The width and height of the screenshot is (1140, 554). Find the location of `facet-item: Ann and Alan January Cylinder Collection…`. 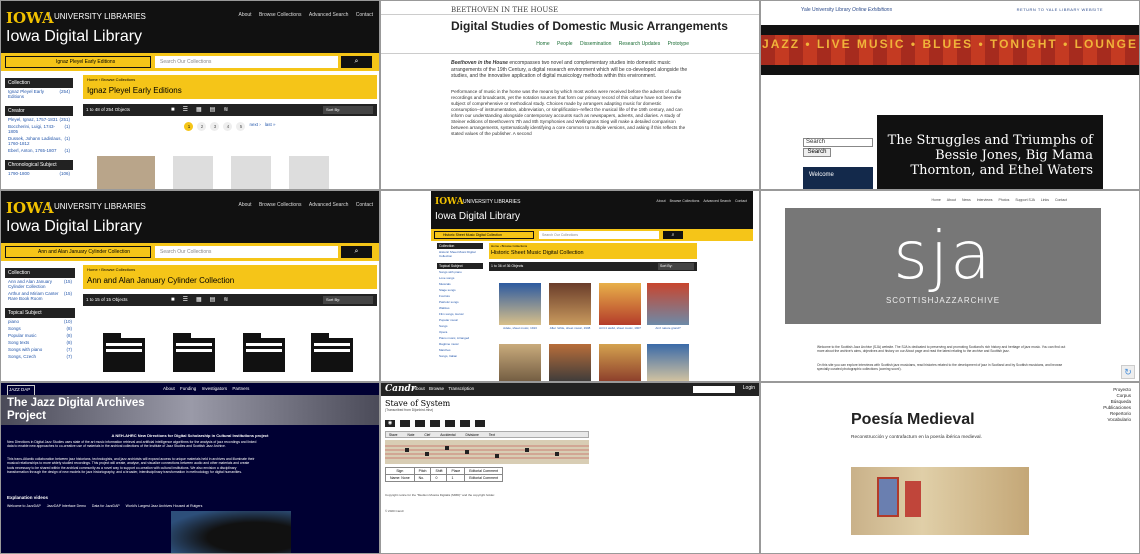

facet-item: Ann and Alan January Cylinder Collection… is located at coordinates (40, 284).